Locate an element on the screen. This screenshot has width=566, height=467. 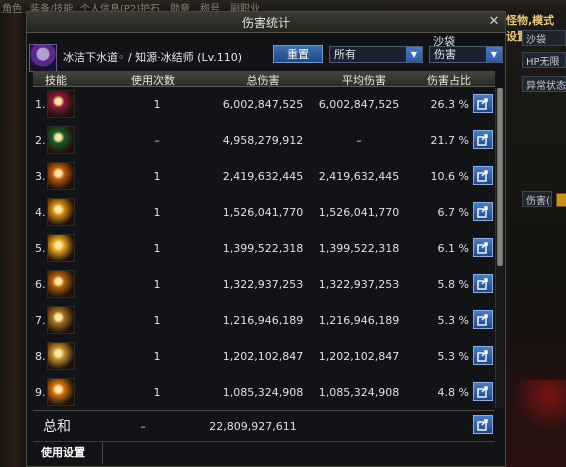
usage-settings-tab: 使用设置 is located at coordinates (68, 453).